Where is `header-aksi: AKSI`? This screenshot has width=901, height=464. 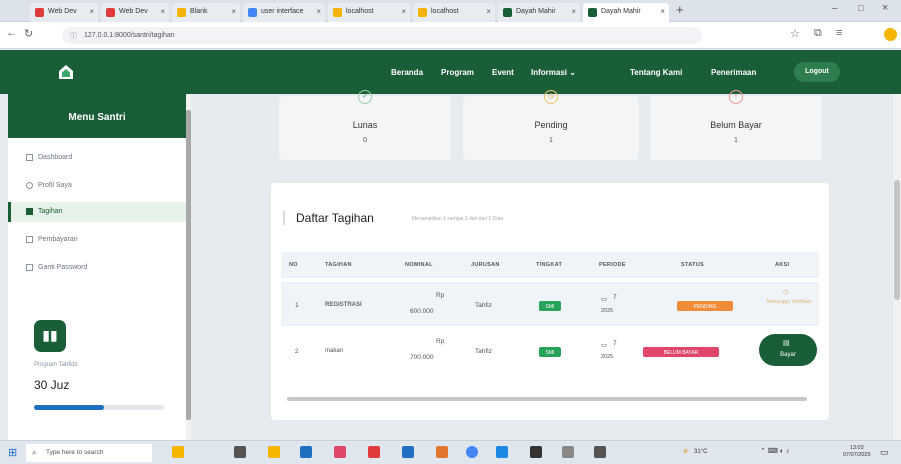
header-aksi: AKSI is located at coordinates (782, 265).